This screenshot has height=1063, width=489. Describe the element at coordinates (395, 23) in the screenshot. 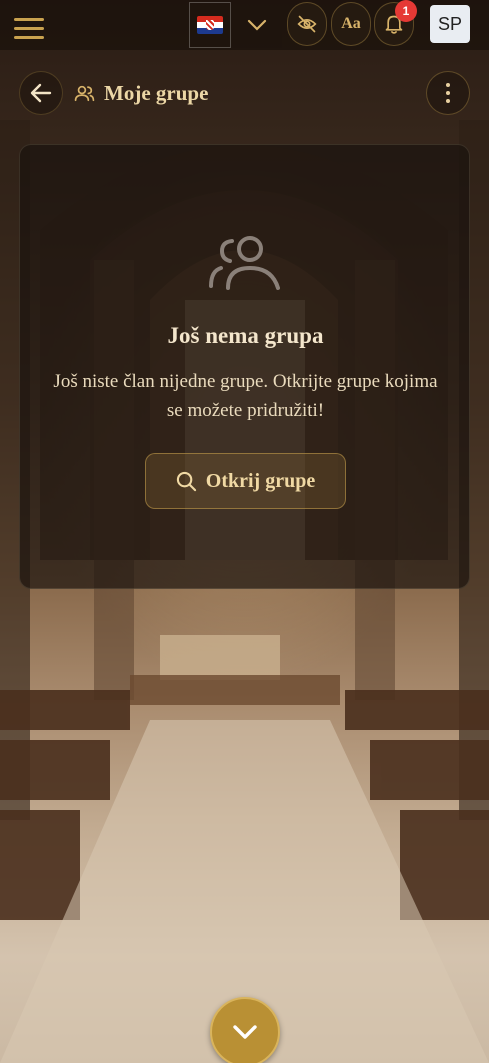

I see `notifications-button: 1` at that location.